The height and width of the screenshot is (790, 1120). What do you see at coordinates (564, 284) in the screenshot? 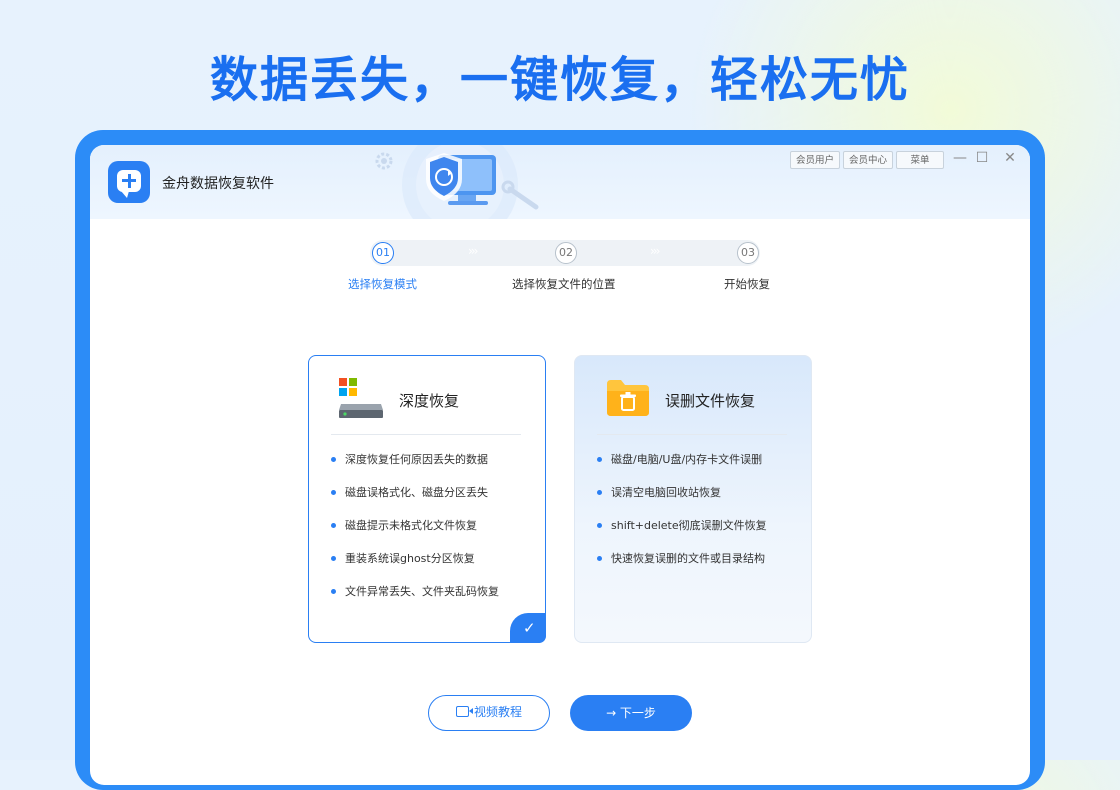
I see `step-2-label: 选择恢复文件的位置` at bounding box center [564, 284].